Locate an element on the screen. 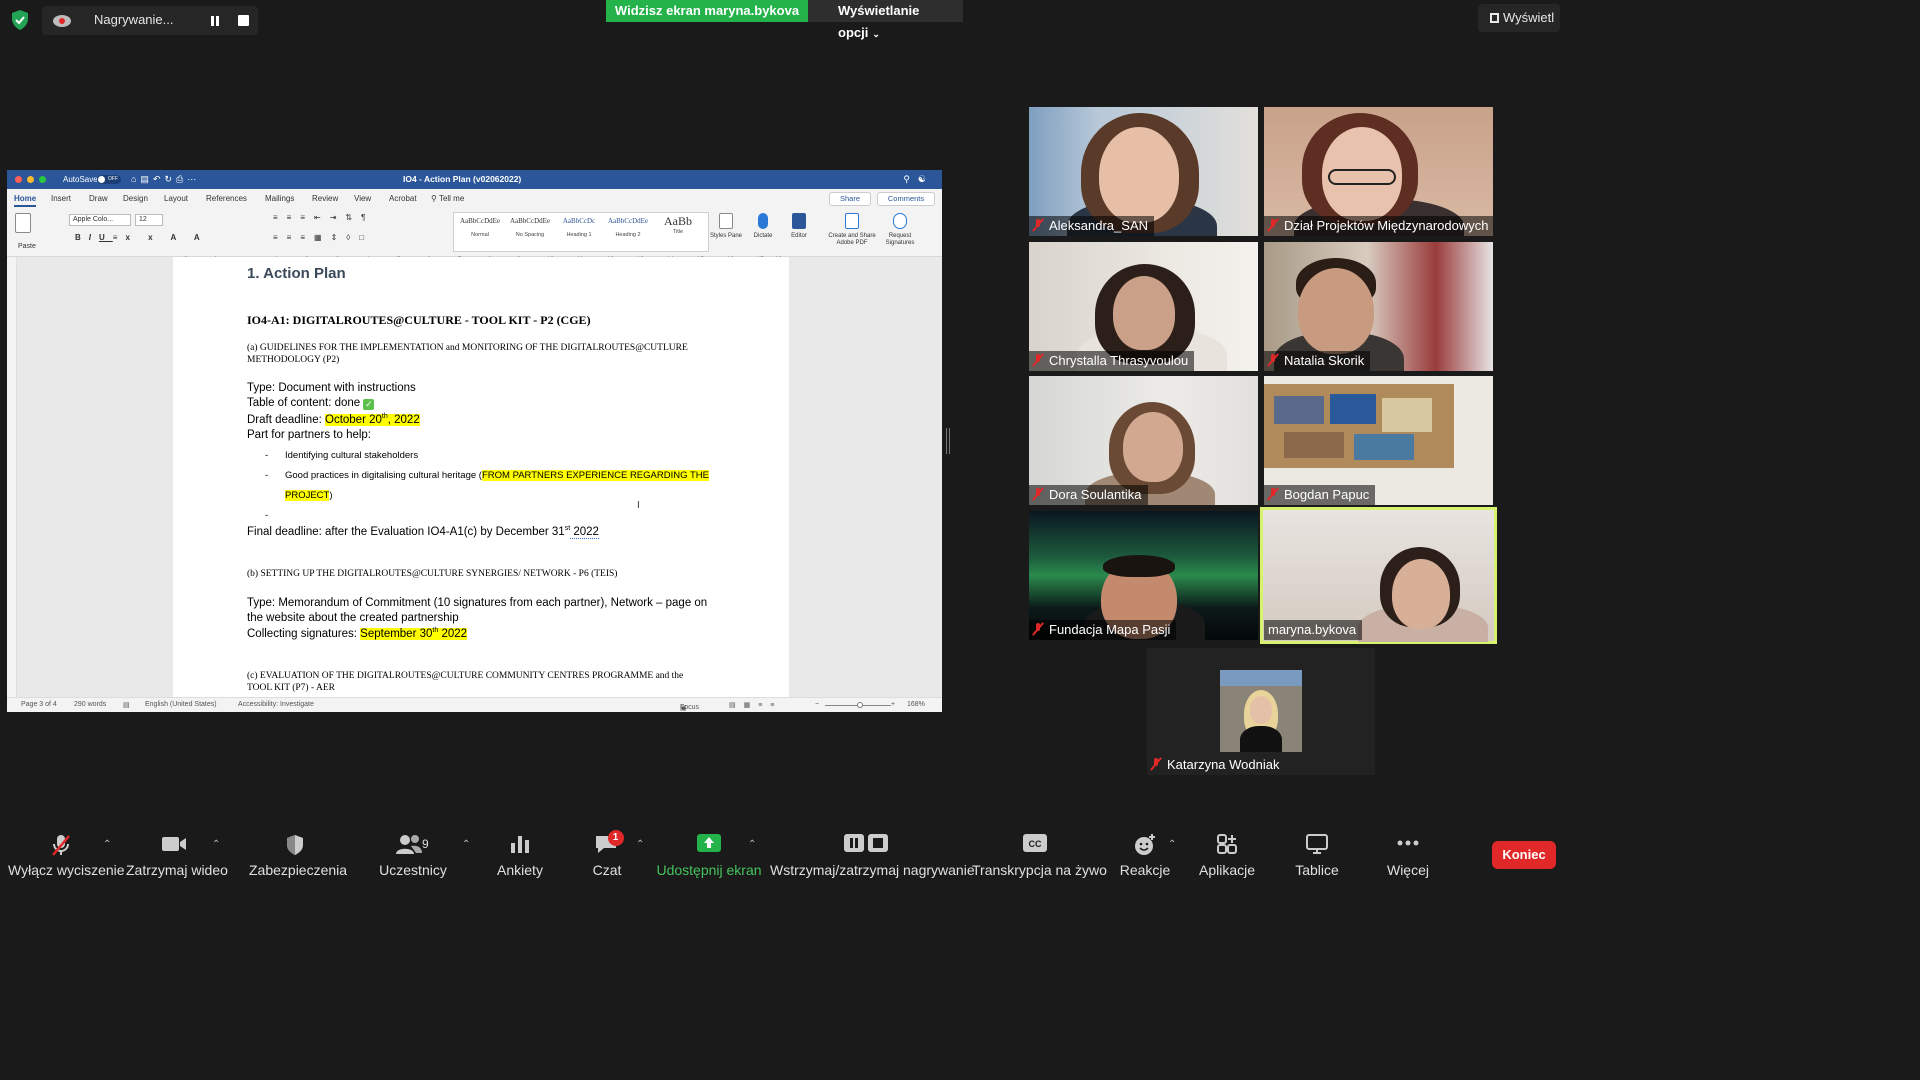 Image resolution: width=1920 pixels, height=1080 pixels. participants-caret-icon: ⌃ is located at coordinates (466, 844).